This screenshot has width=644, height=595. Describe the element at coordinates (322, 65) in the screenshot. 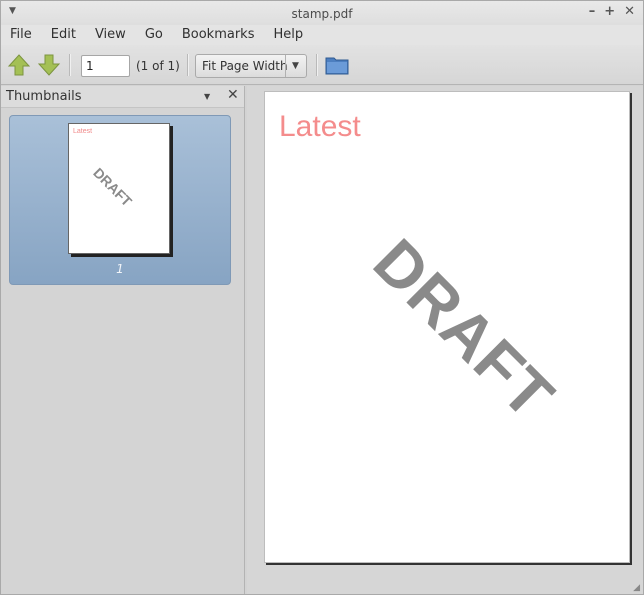

I see `toolbar: (1 of 1) Fit Page Width ▼` at that location.